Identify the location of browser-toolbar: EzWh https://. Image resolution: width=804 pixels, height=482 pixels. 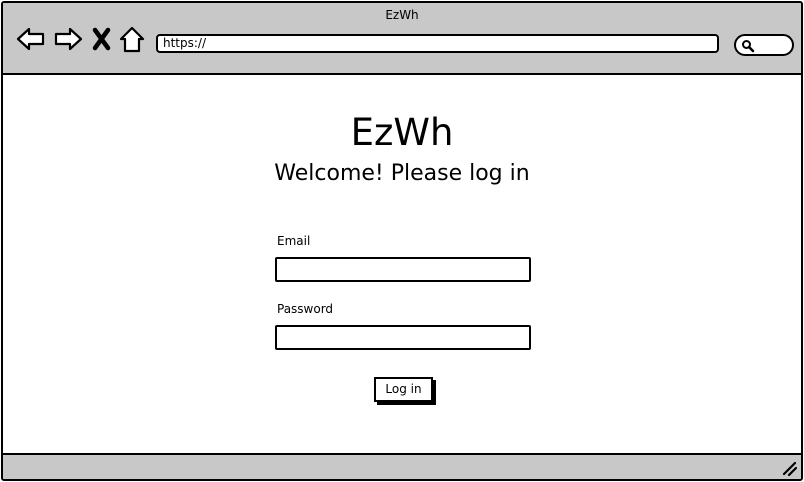
(402, 39).